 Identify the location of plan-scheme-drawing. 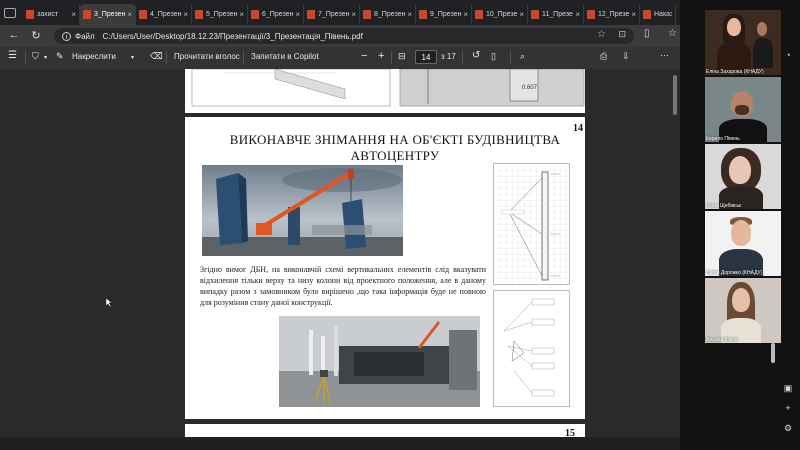
(531, 348).